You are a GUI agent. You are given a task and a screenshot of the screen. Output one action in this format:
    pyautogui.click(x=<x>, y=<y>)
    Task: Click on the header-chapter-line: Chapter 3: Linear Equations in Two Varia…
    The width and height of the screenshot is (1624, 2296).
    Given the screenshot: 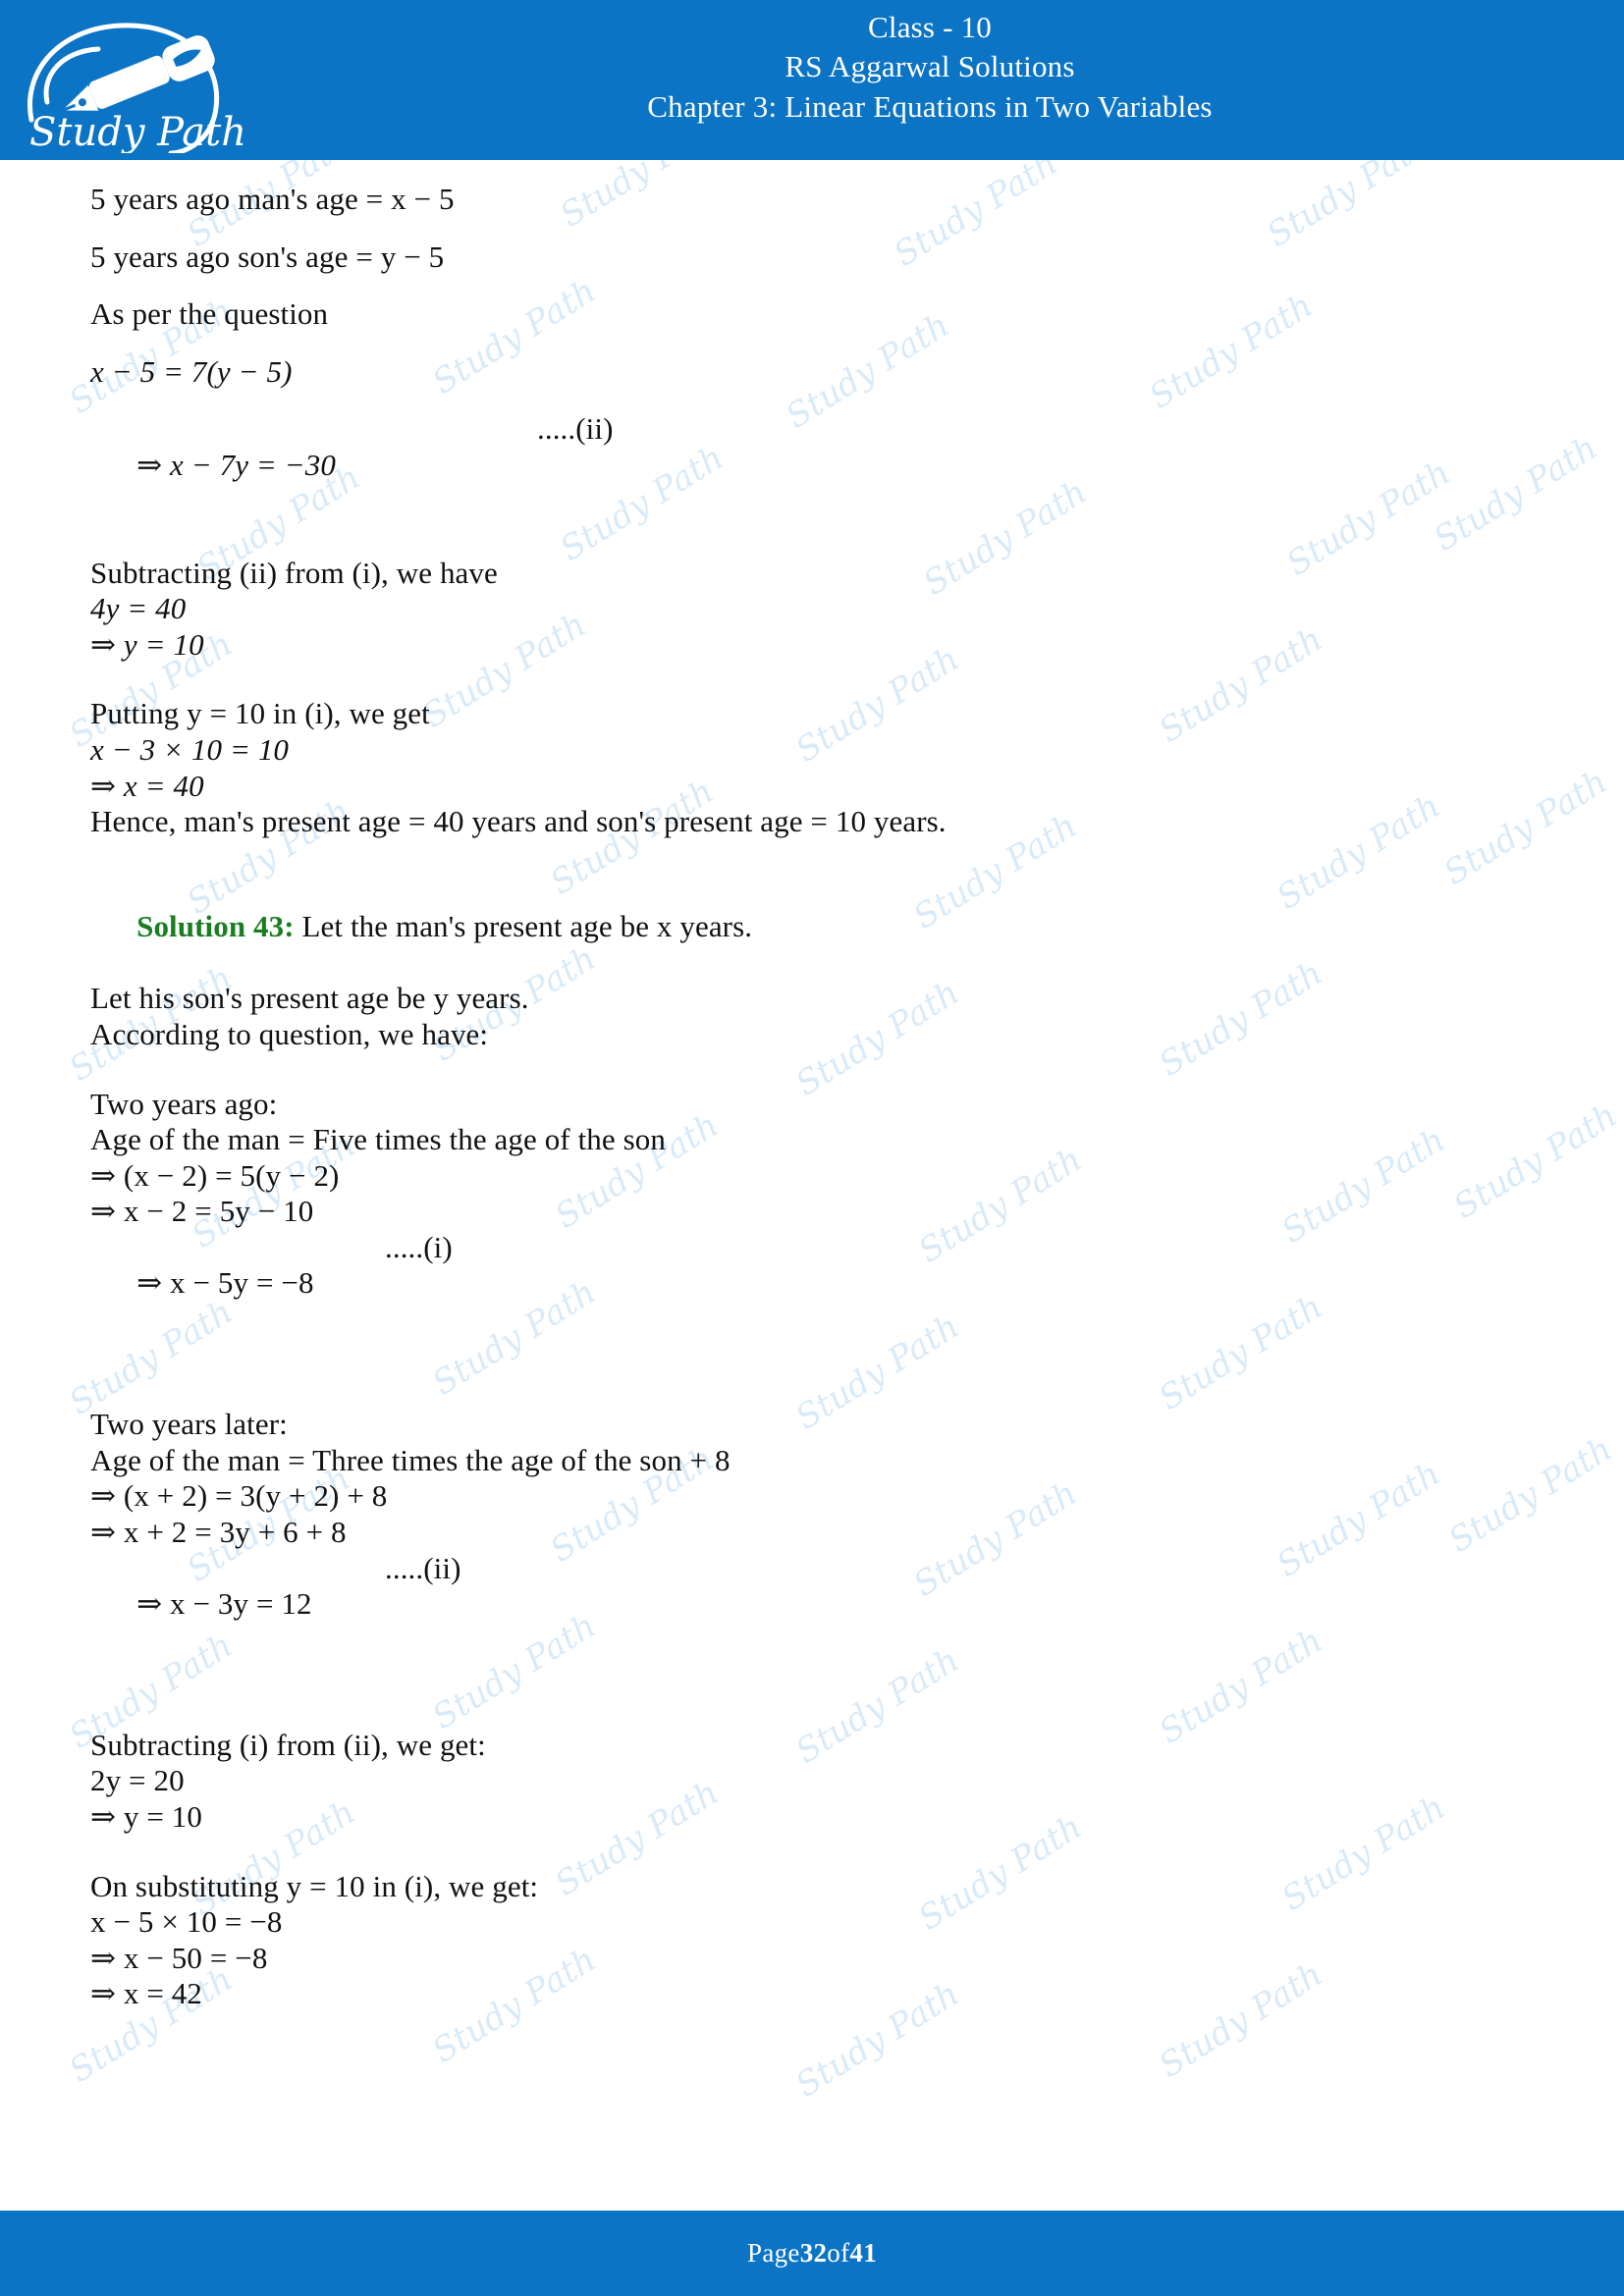 What is the action you would take?
    pyautogui.click(x=930, y=106)
    